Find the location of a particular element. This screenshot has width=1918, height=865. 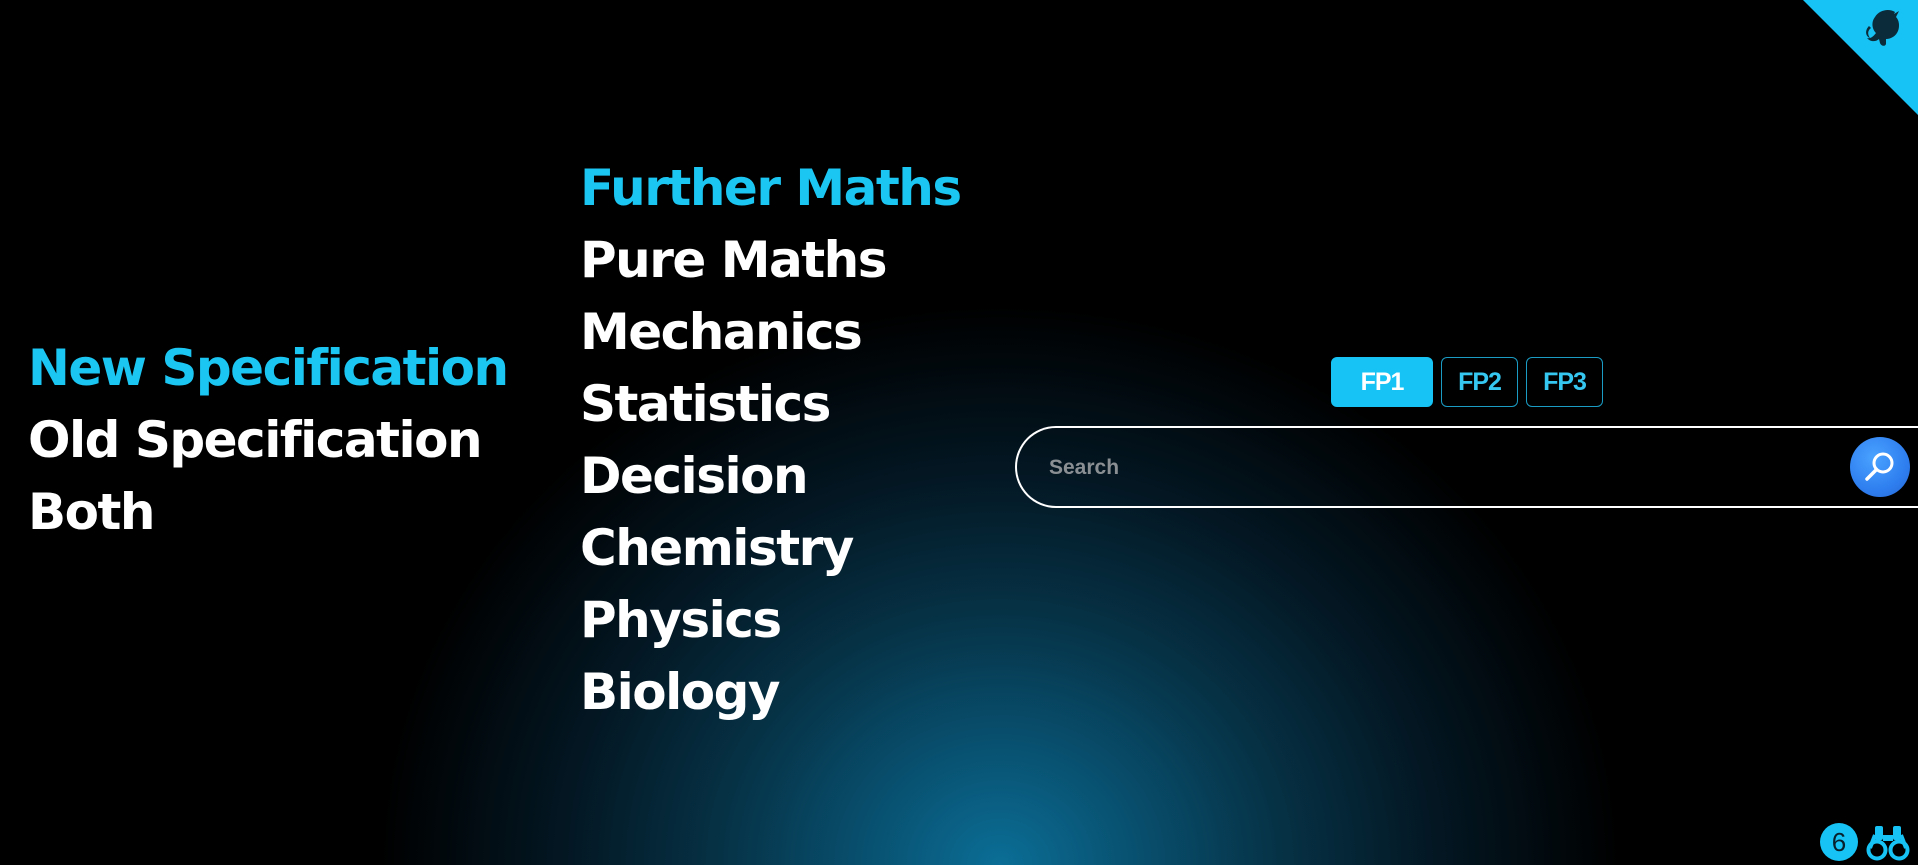

spec-item-new: New Specification is located at coordinates (268, 368).